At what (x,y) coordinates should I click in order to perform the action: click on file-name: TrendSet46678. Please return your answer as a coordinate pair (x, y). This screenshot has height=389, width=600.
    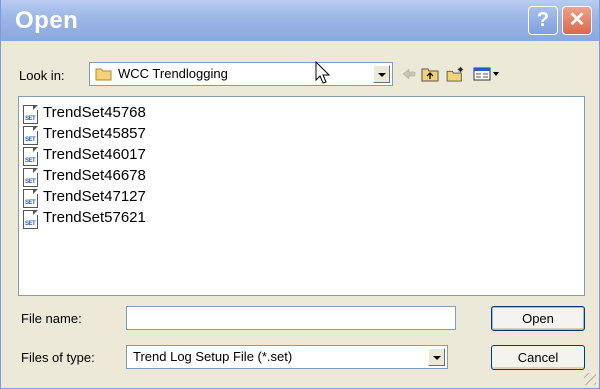
    Looking at the image, I should click on (94, 175).